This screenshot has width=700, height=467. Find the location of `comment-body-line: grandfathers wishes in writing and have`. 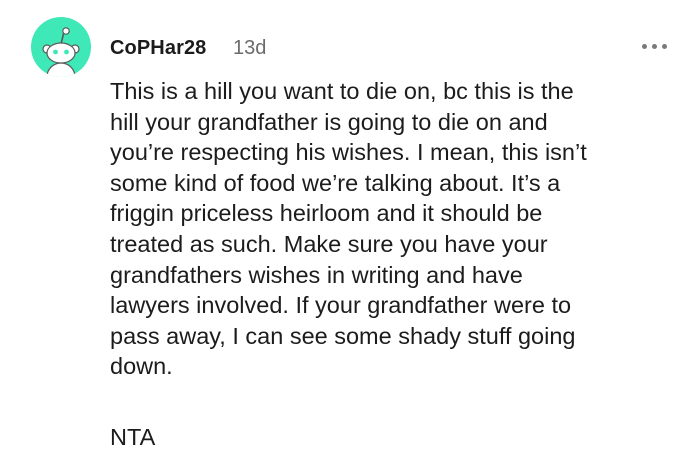

comment-body-line: grandfathers wishes in writing and have is located at coordinates (316, 274).